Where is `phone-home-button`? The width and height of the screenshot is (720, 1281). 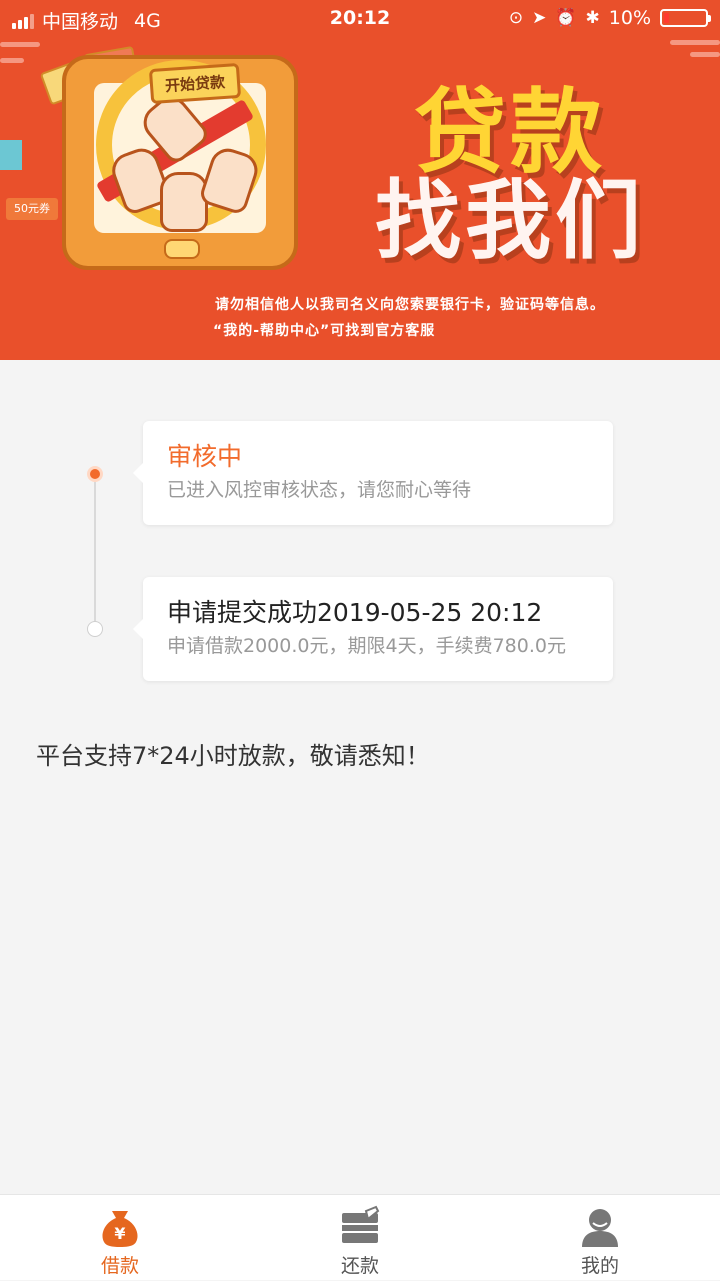 phone-home-button is located at coordinates (182, 249).